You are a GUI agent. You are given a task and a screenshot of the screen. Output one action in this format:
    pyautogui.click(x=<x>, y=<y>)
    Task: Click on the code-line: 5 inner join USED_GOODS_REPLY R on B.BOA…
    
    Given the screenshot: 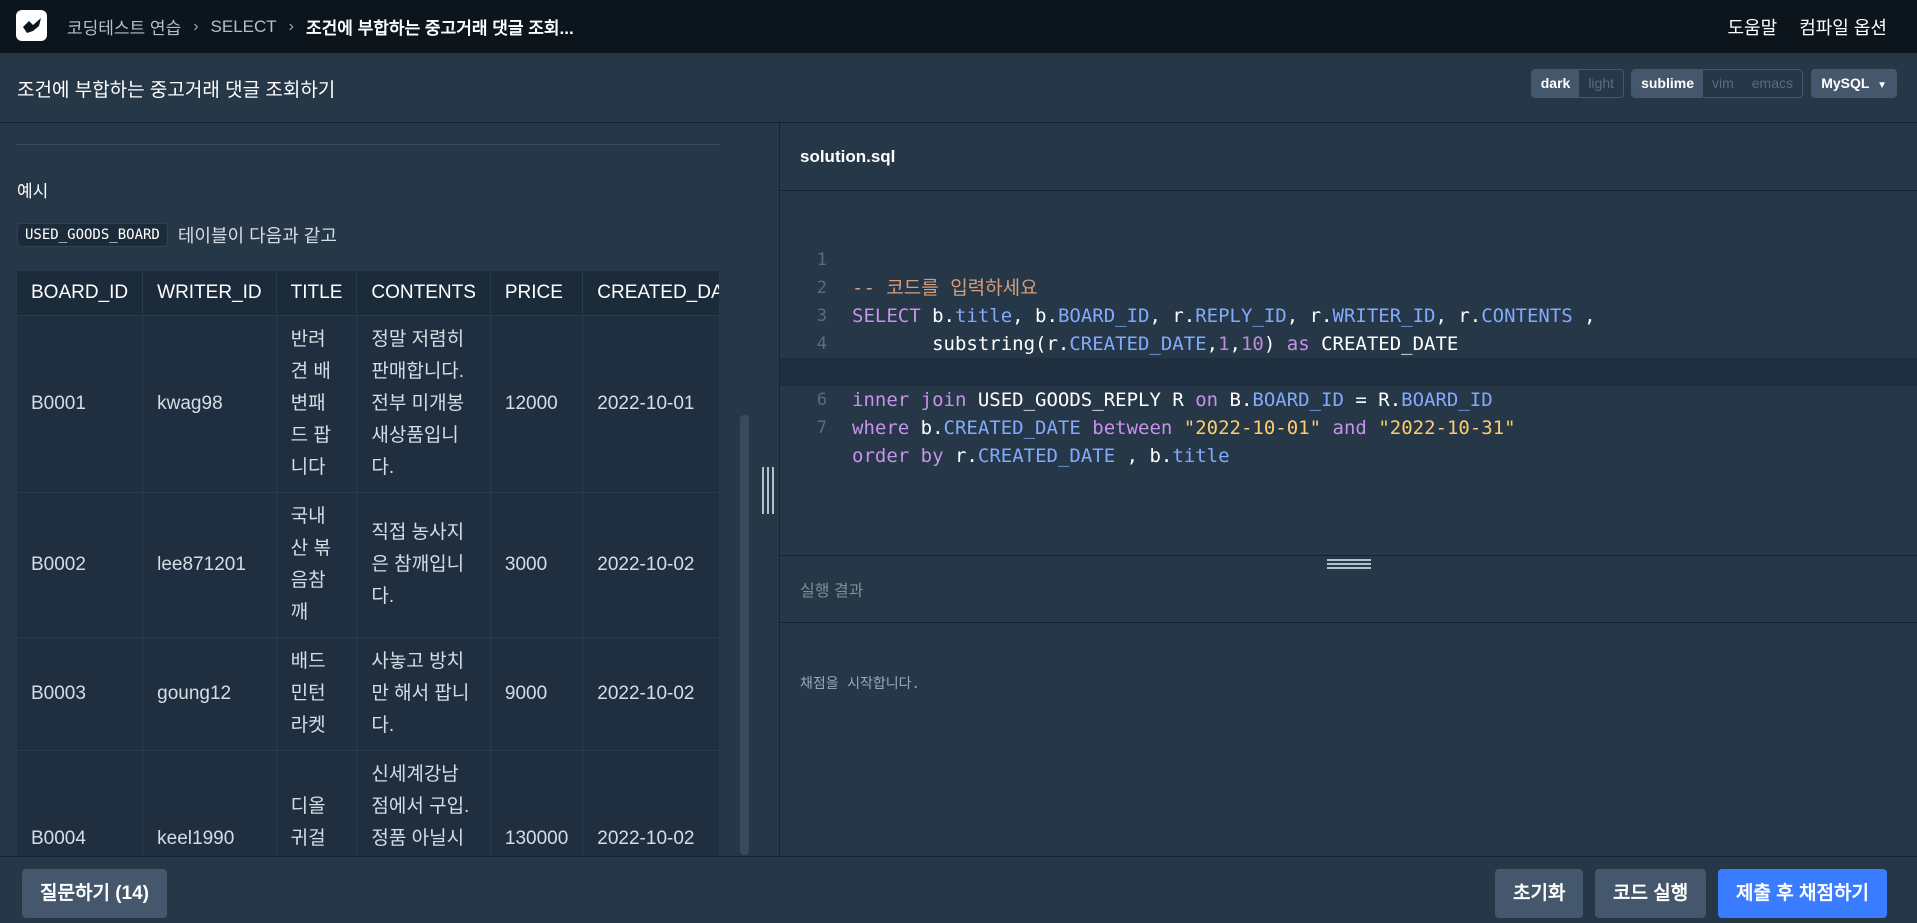 What is the action you would take?
    pyautogui.click(x=1348, y=370)
    